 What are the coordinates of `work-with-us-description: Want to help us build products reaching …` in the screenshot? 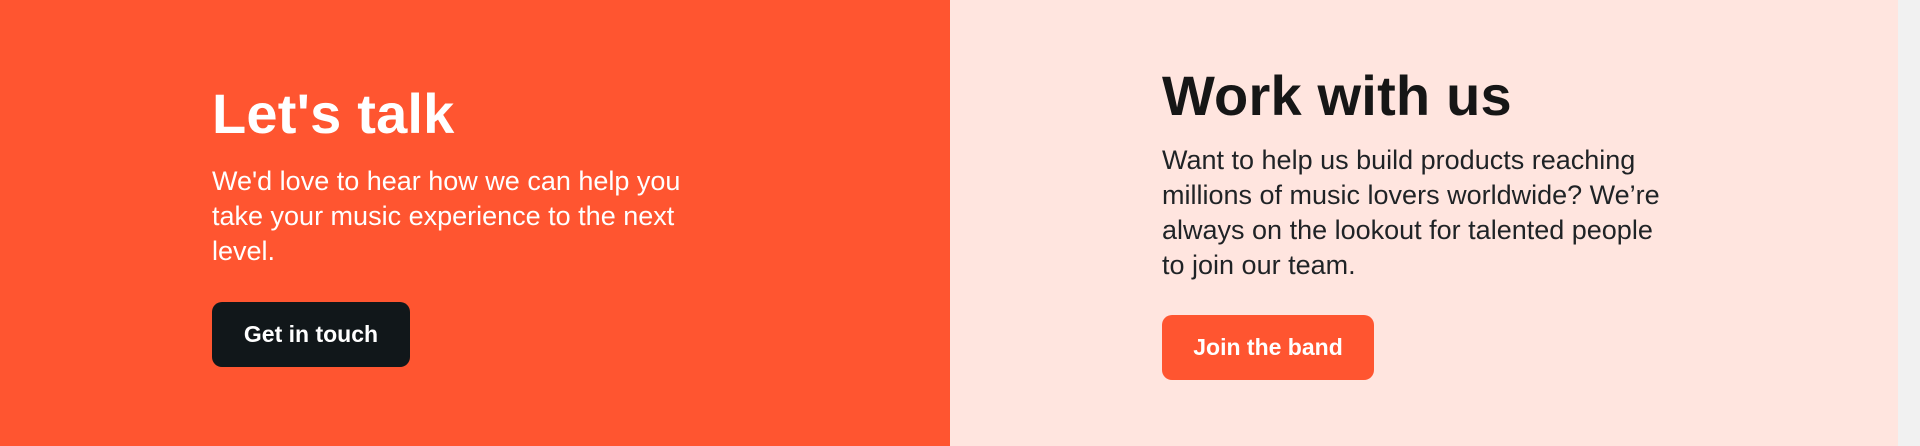 It's located at (1411, 212).